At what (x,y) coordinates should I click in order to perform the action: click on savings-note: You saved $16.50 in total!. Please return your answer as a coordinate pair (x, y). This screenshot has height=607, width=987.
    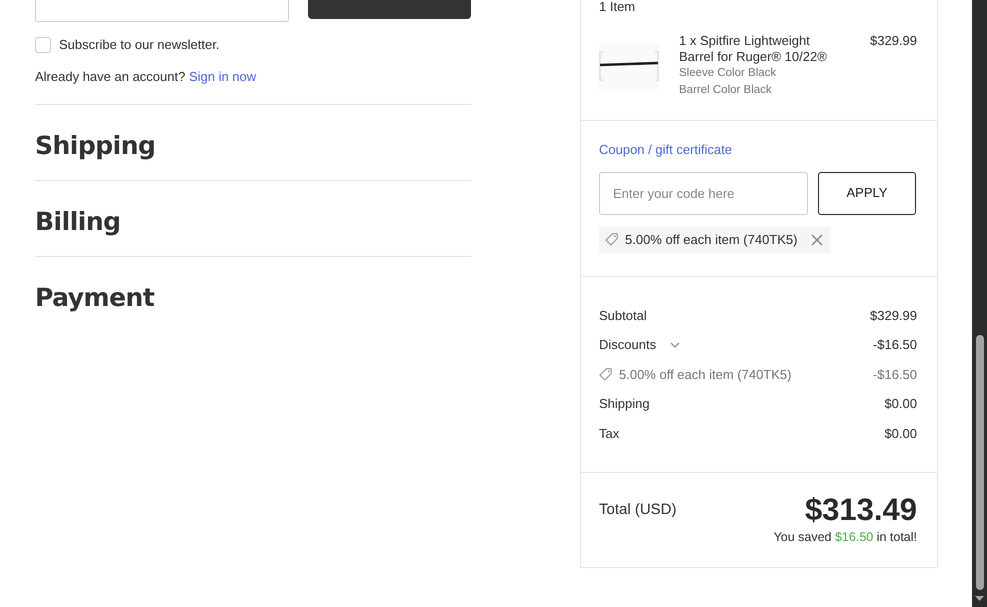
    Looking at the image, I should click on (844, 537).